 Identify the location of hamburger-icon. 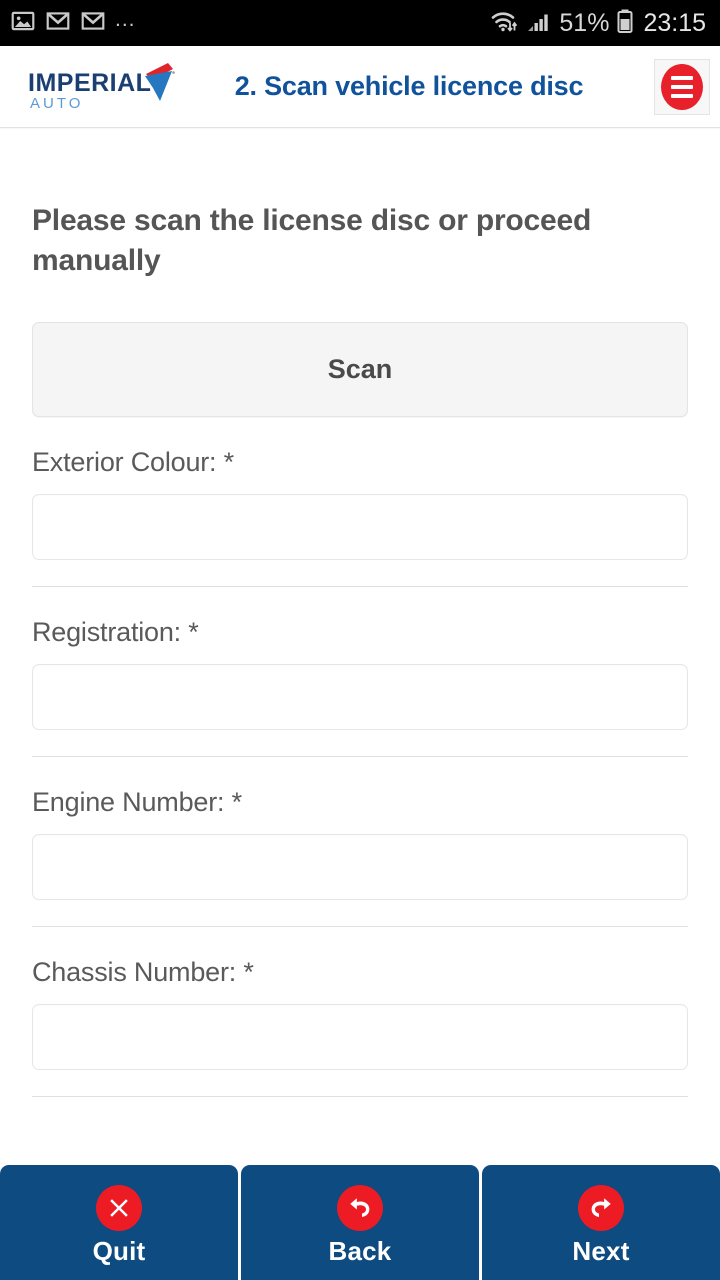
(682, 86).